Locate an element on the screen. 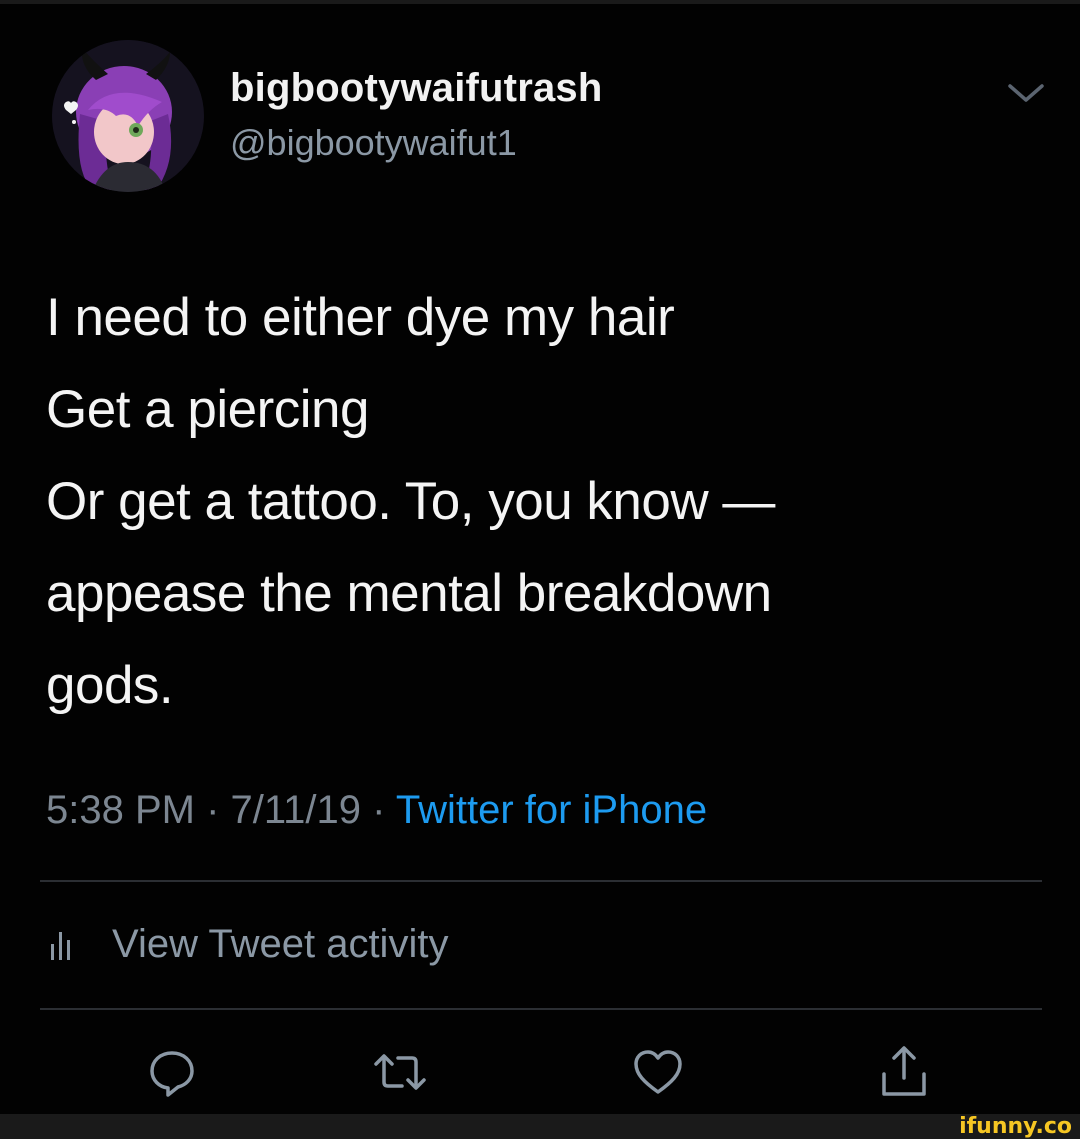 The height and width of the screenshot is (1139, 1080). tweet-meta: 5:38 PM · 7/11/19 · Twitter for iPhone is located at coordinates (376, 810).